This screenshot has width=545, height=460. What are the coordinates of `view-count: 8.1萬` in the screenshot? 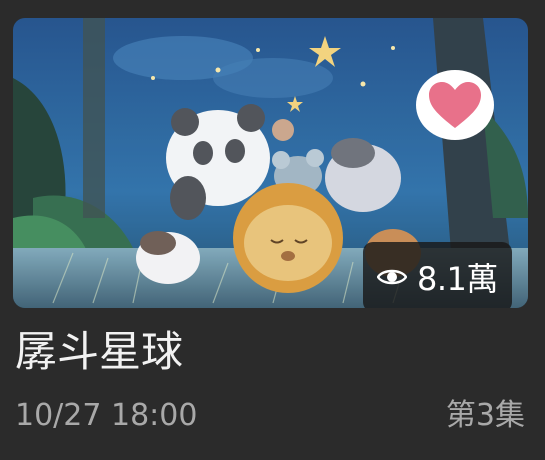 It's located at (457, 279).